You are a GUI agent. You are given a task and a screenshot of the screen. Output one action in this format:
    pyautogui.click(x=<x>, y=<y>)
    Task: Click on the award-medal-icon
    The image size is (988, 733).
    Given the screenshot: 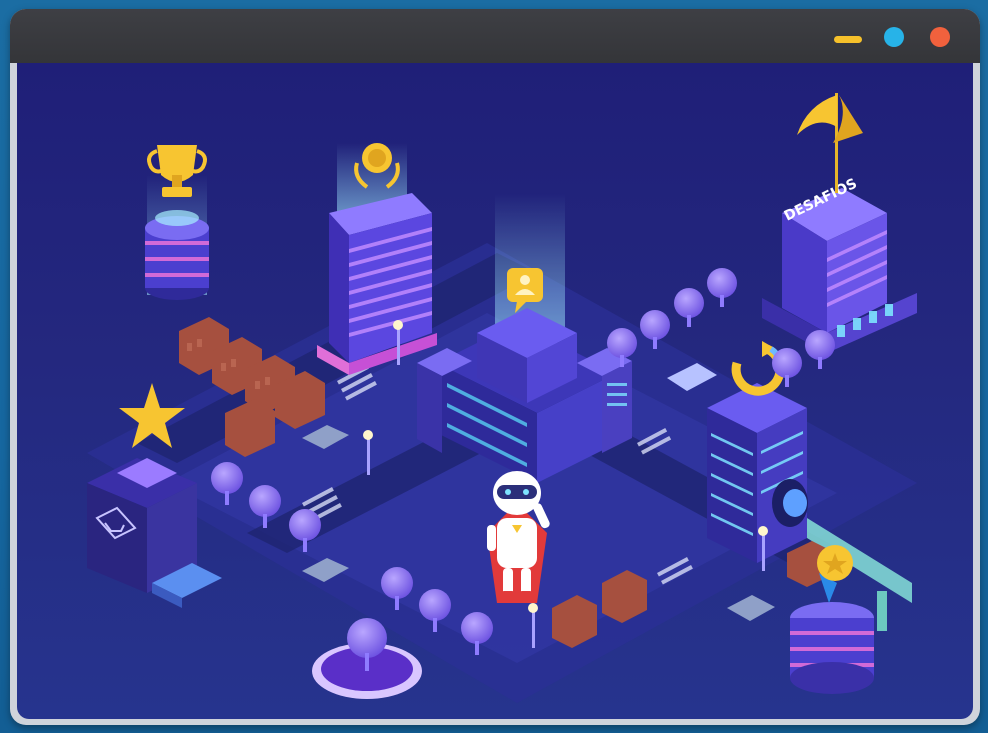 What is the action you would take?
    pyautogui.click(x=835, y=574)
    